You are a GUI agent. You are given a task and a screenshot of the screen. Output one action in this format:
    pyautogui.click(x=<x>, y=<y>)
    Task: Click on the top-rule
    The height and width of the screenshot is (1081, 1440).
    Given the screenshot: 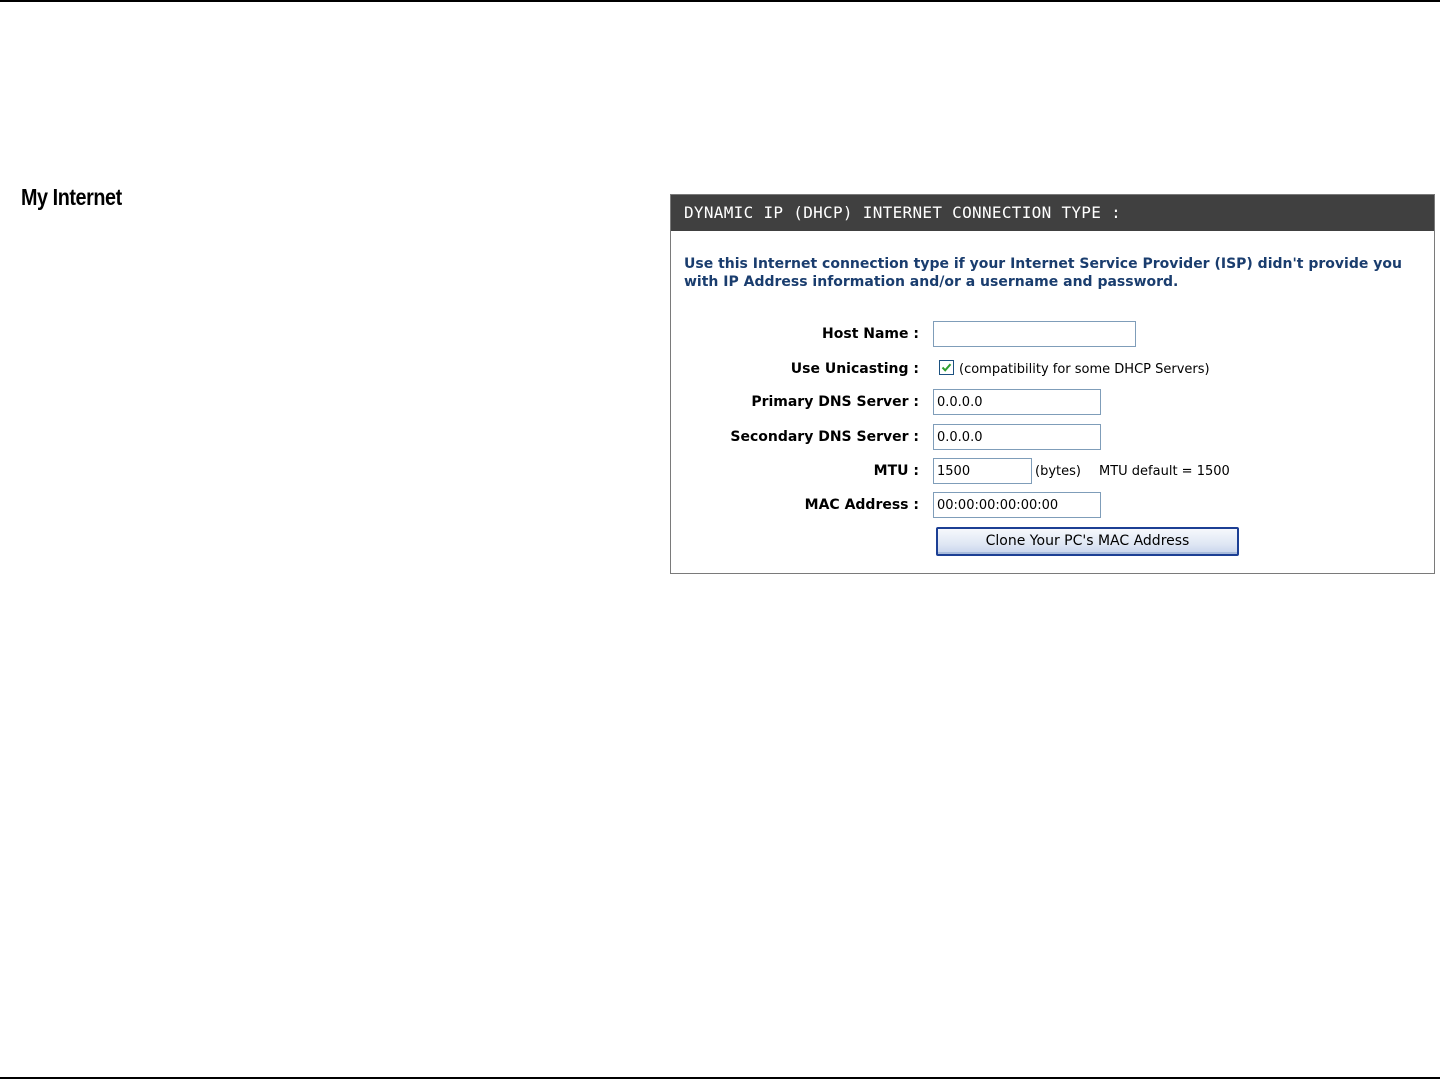 What is the action you would take?
    pyautogui.click(x=720, y=1)
    